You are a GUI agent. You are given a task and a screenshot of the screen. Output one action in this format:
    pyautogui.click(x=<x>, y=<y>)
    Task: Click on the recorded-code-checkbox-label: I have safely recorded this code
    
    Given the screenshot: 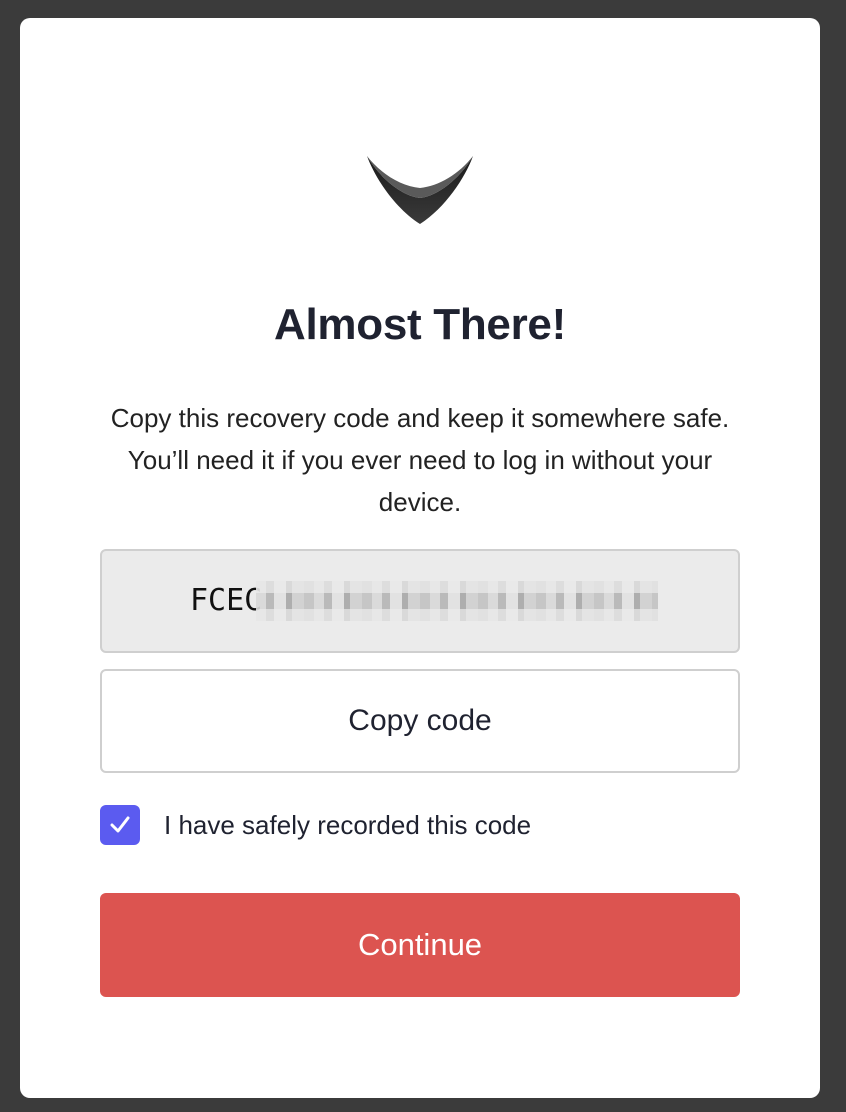 What is the action you would take?
    pyautogui.click(x=347, y=825)
    